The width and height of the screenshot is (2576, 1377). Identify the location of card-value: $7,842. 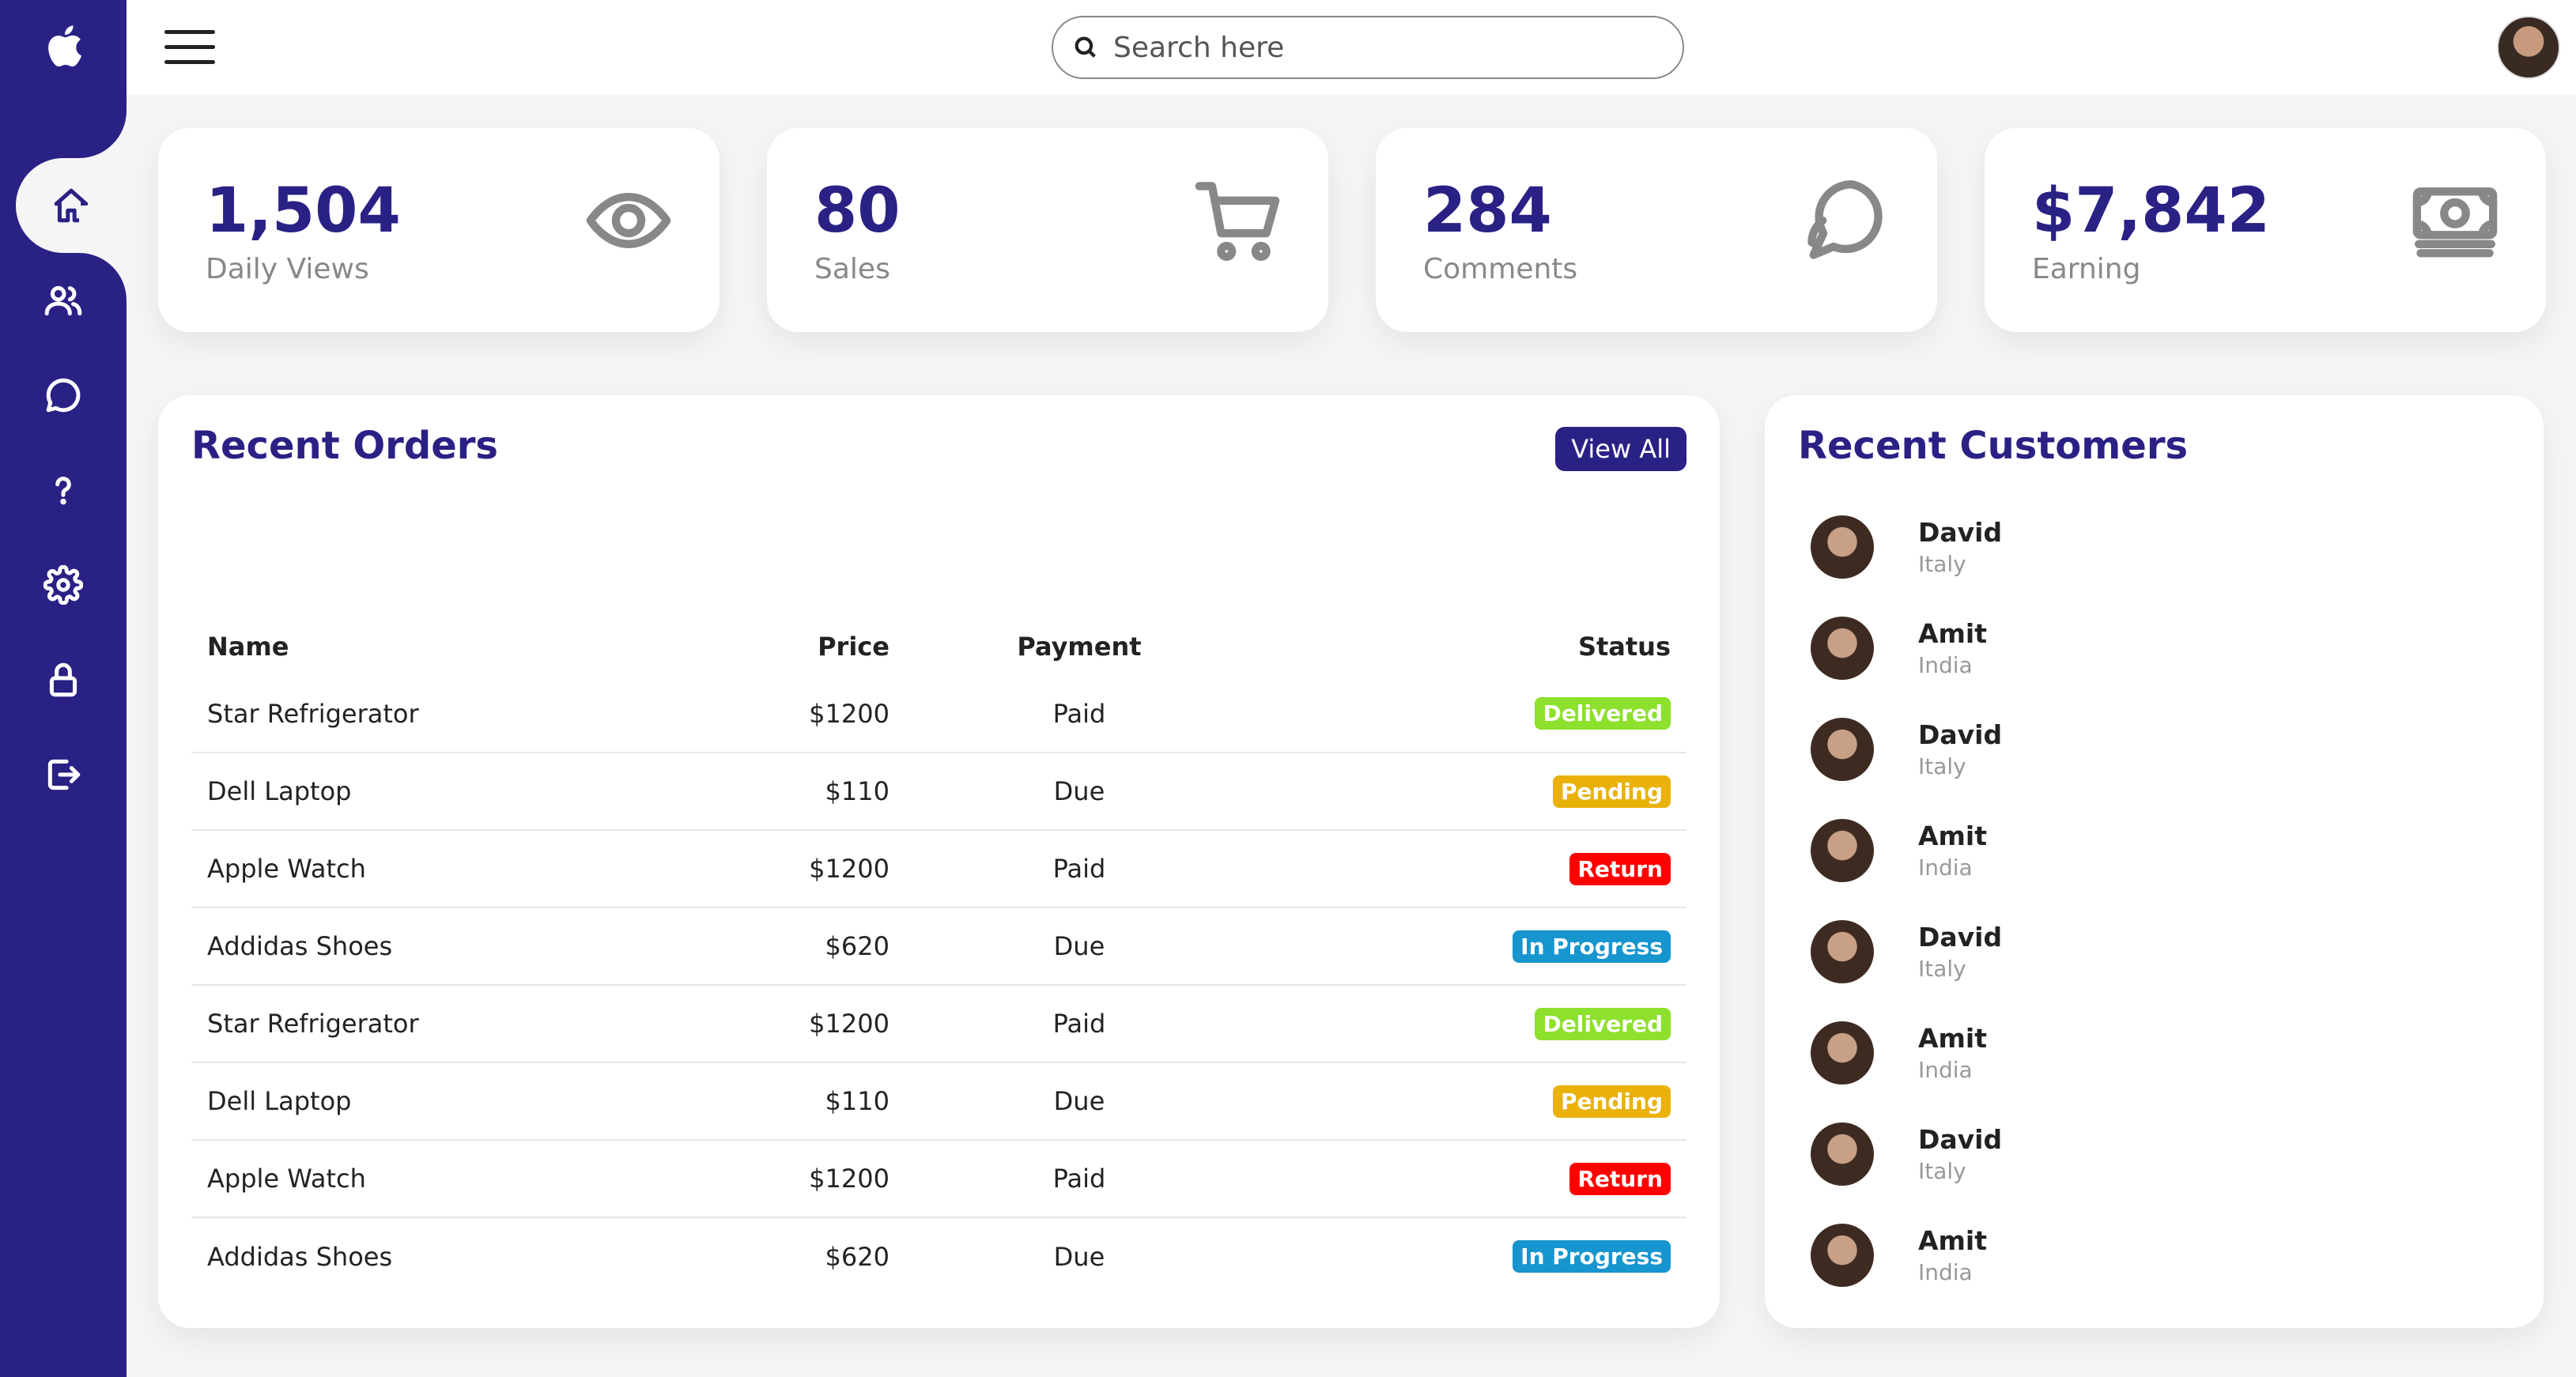
(2151, 211).